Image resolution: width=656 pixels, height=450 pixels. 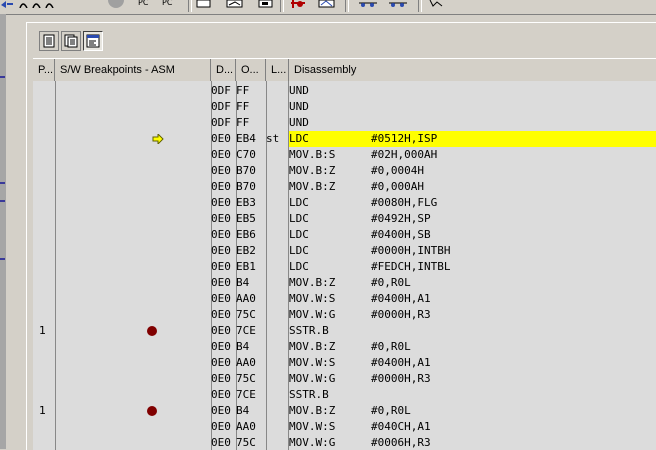 What do you see at coordinates (327, 4) in the screenshot?
I see `trace-icon` at bounding box center [327, 4].